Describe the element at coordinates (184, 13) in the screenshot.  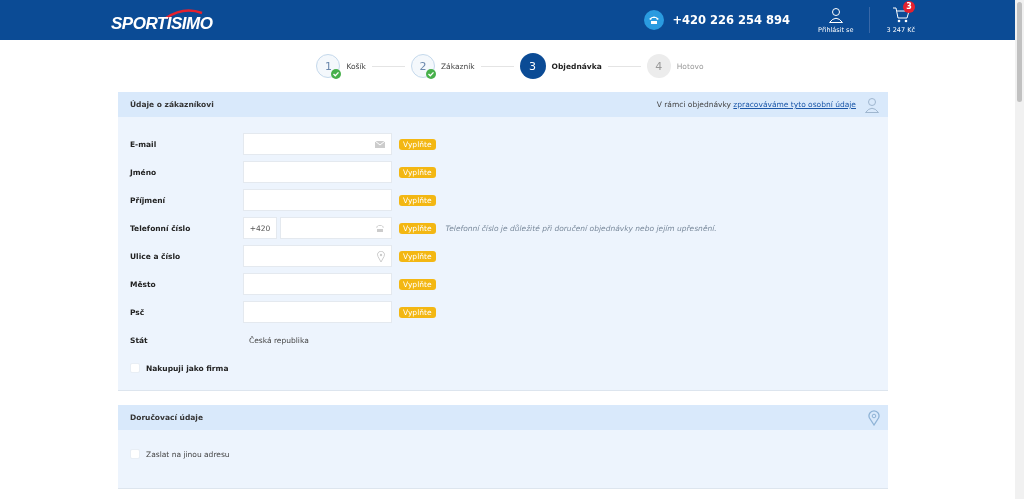
I see `swoosh-icon` at that location.